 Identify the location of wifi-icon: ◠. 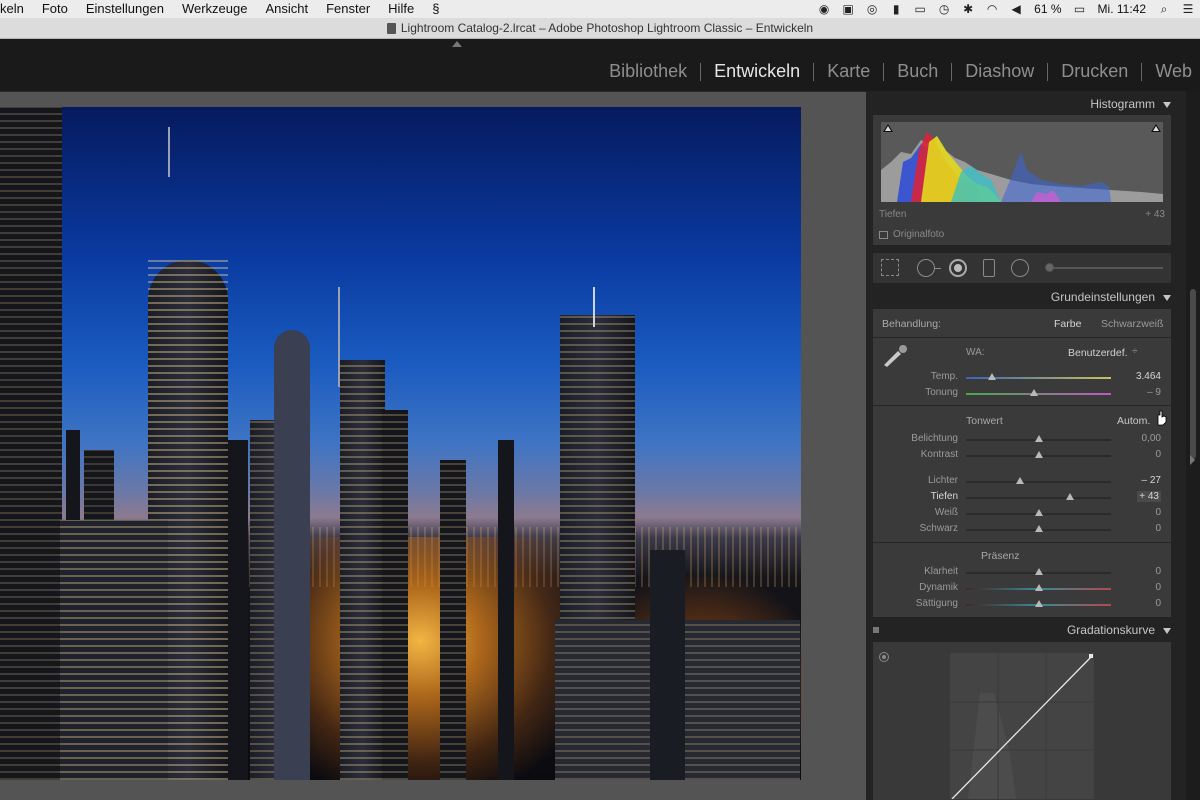
(992, 9).